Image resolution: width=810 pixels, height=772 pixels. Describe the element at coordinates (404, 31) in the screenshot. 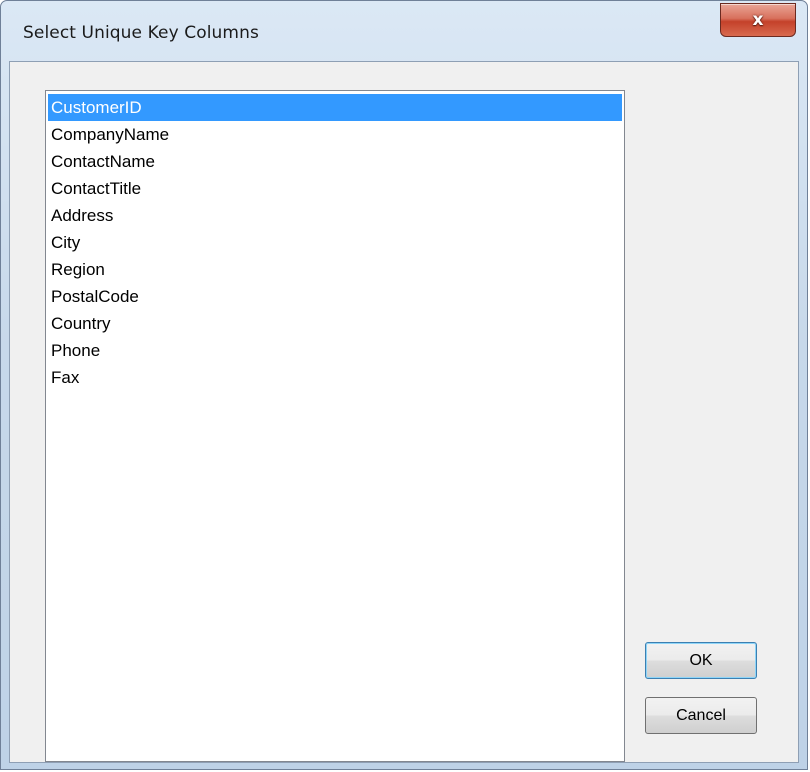

I see `title-bar: Select Unique Key Columns x` at that location.